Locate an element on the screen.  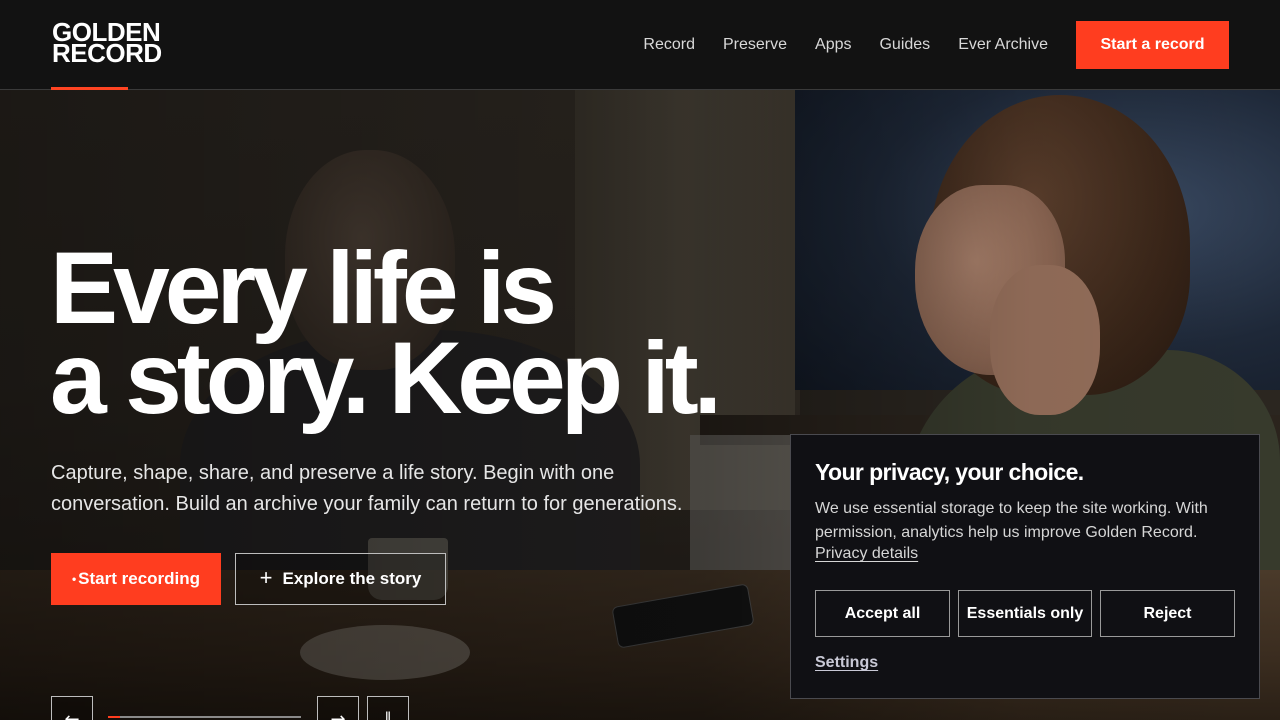
pause-icon: ‖ is located at coordinates (388, 714).